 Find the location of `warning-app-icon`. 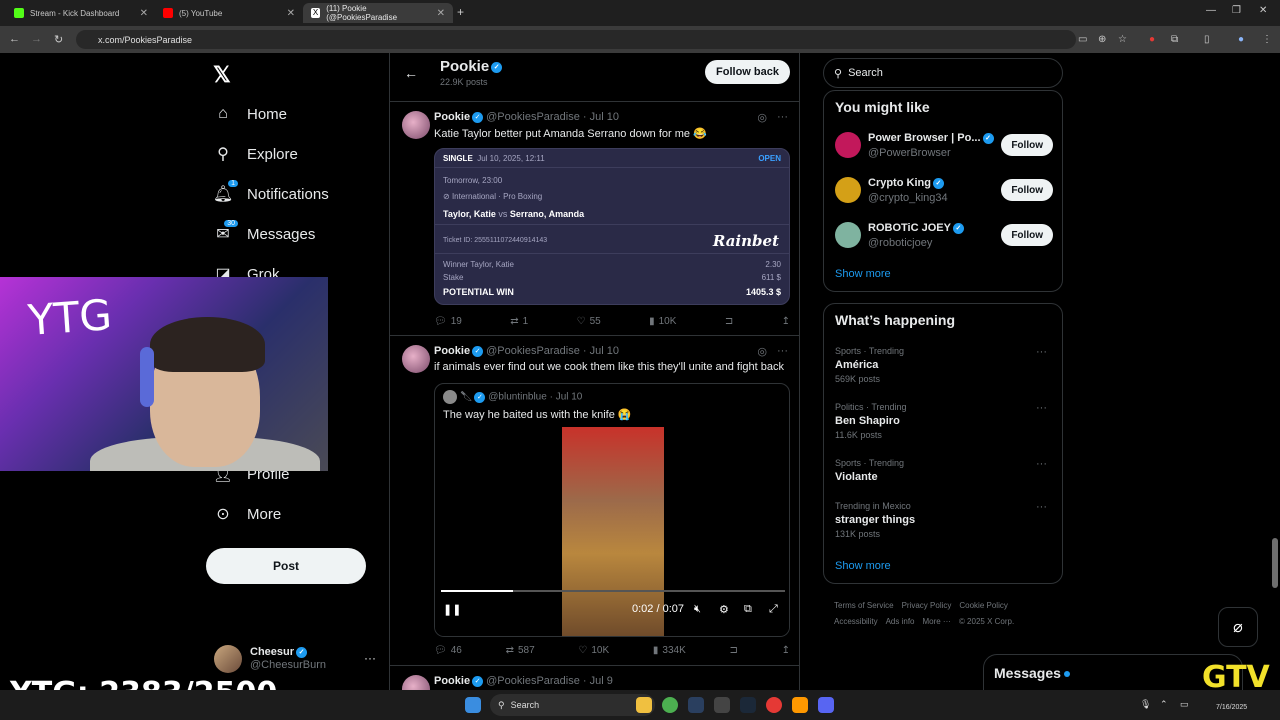

warning-app-icon is located at coordinates (800, 705).